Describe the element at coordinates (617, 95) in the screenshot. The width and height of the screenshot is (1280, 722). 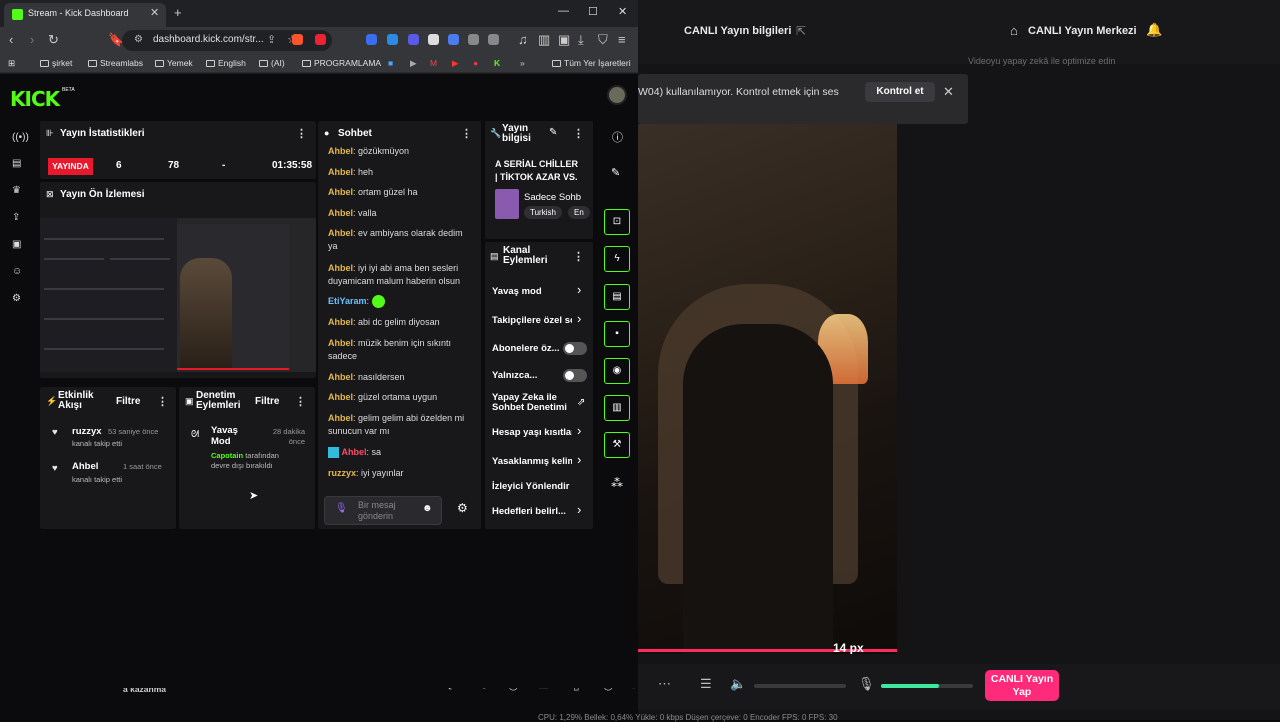
I see `avatar` at that location.